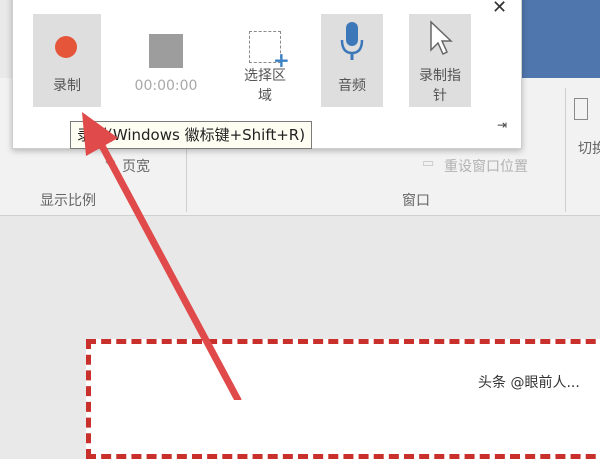 The image size is (600, 459). What do you see at coordinates (581, 109) in the screenshot?
I see `switch-window-icon` at bounding box center [581, 109].